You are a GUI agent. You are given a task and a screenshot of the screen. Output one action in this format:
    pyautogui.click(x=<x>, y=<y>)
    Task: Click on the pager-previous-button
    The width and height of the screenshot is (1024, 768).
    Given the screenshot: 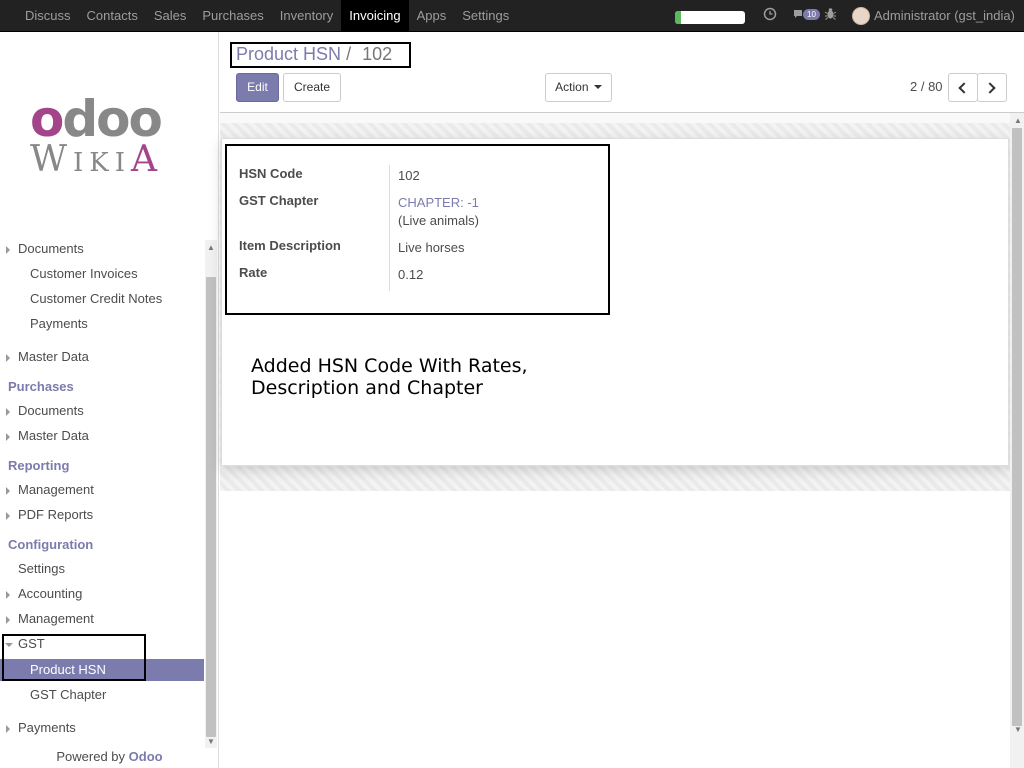 What is the action you would take?
    pyautogui.click(x=963, y=87)
    